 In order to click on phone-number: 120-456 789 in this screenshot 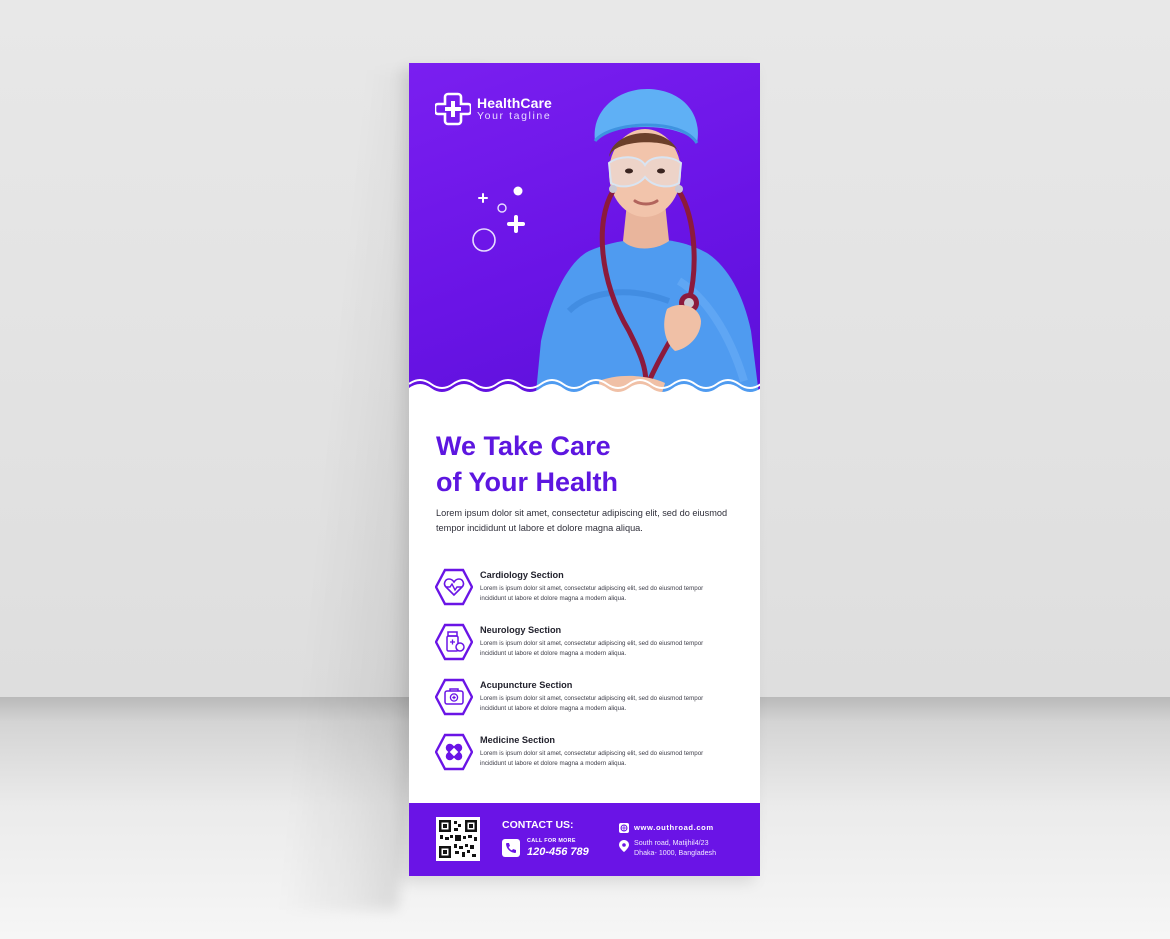, I will do `click(558, 852)`.